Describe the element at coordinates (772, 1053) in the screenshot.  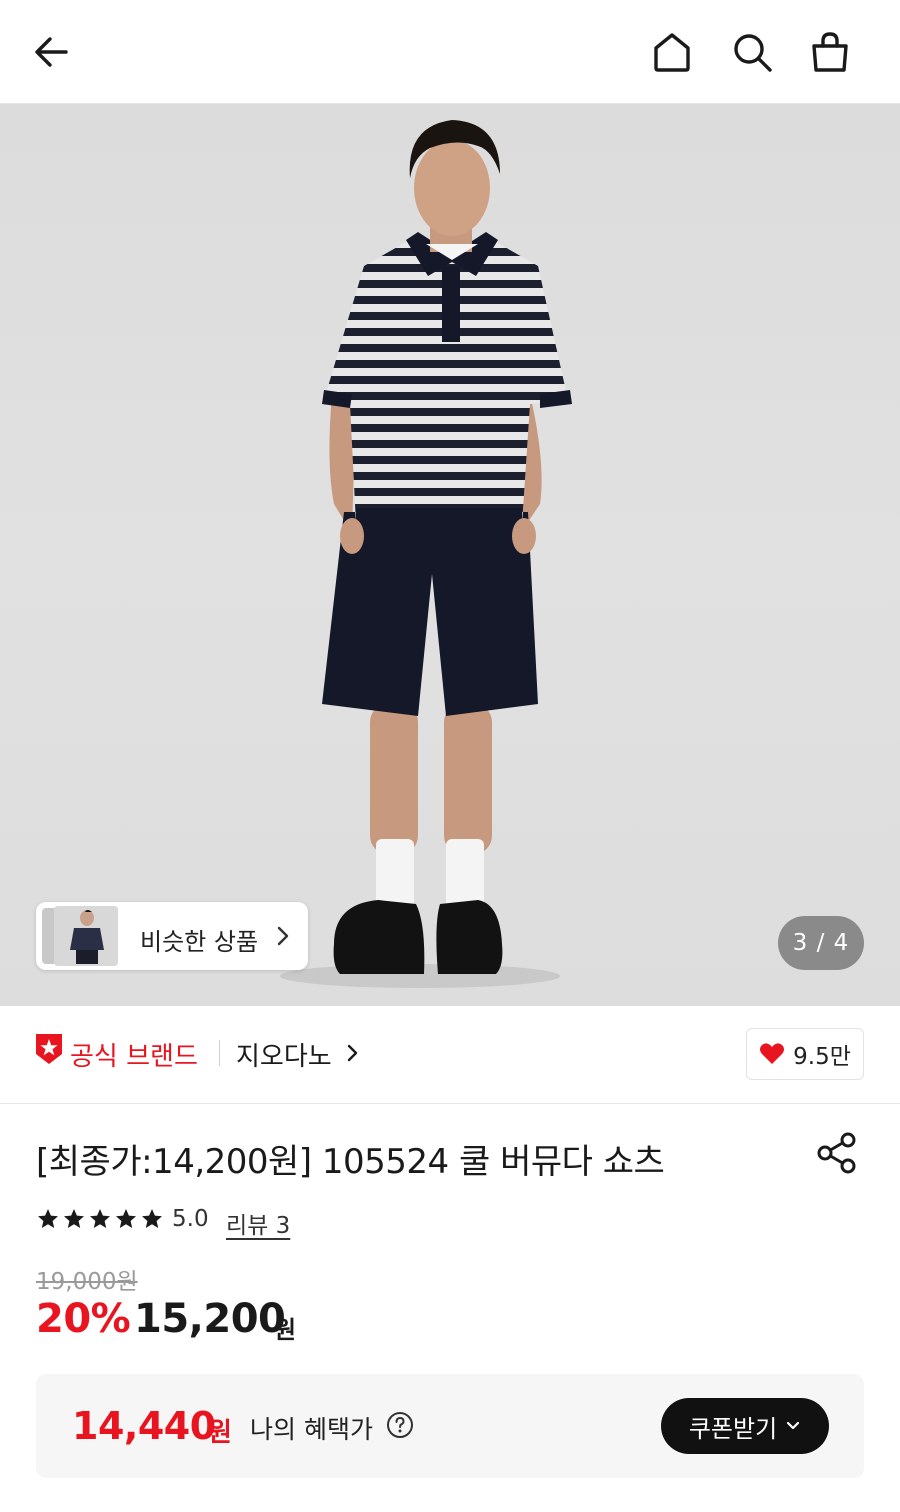
I see `heart-icon` at that location.